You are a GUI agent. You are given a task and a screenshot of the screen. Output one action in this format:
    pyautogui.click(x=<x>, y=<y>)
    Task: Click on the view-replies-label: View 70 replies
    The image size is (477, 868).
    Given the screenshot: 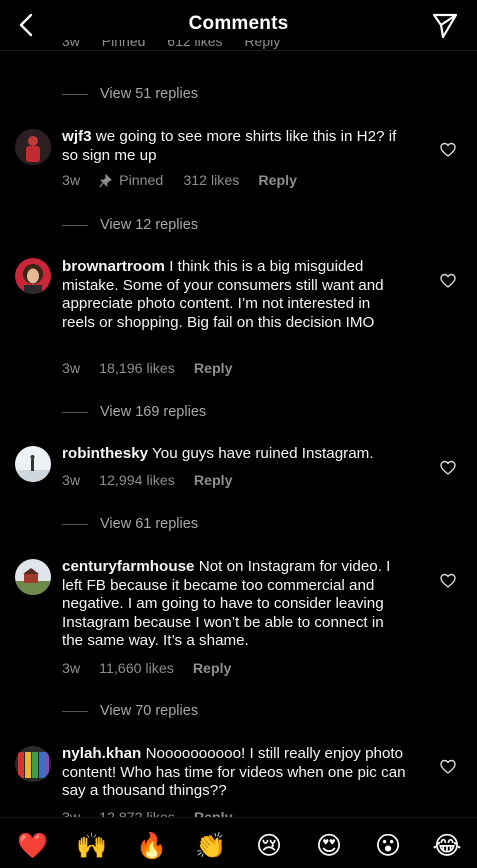 What is the action you would take?
    pyautogui.click(x=149, y=711)
    